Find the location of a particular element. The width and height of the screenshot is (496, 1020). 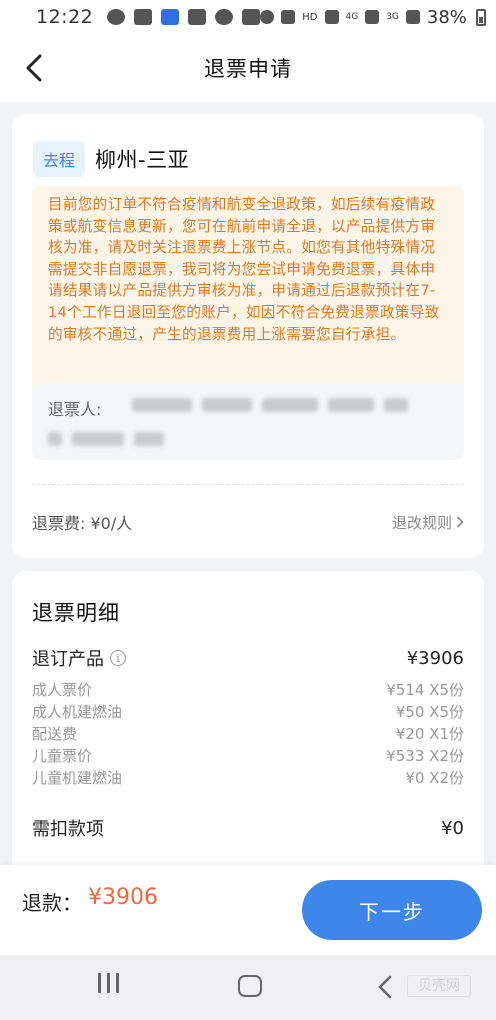

signal-4g-label: 4G is located at coordinates (352, 17).